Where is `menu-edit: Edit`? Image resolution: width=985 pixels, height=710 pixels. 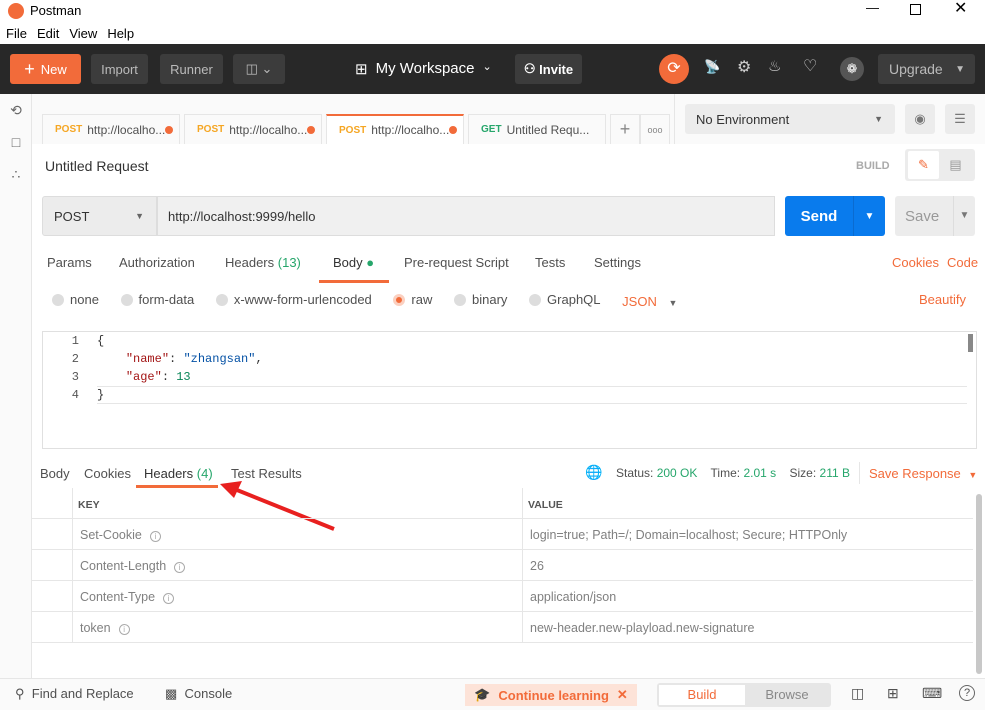
menu-edit: Edit is located at coordinates (48, 33).